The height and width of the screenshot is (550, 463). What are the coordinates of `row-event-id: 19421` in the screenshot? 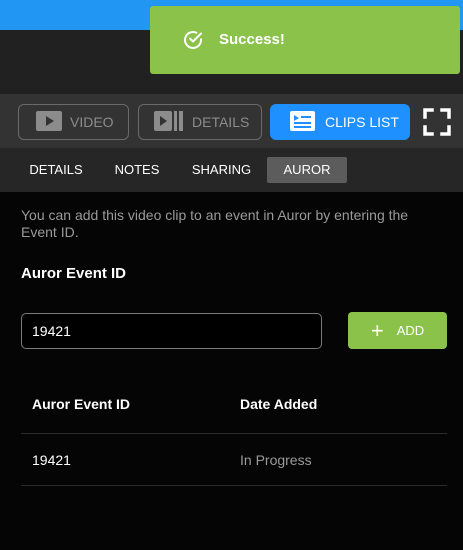 It's located at (51, 460).